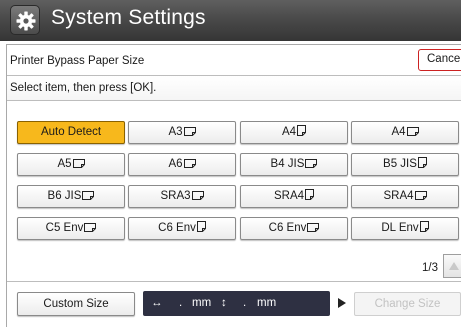  I want to click on scroll-up-button, so click(452, 266).